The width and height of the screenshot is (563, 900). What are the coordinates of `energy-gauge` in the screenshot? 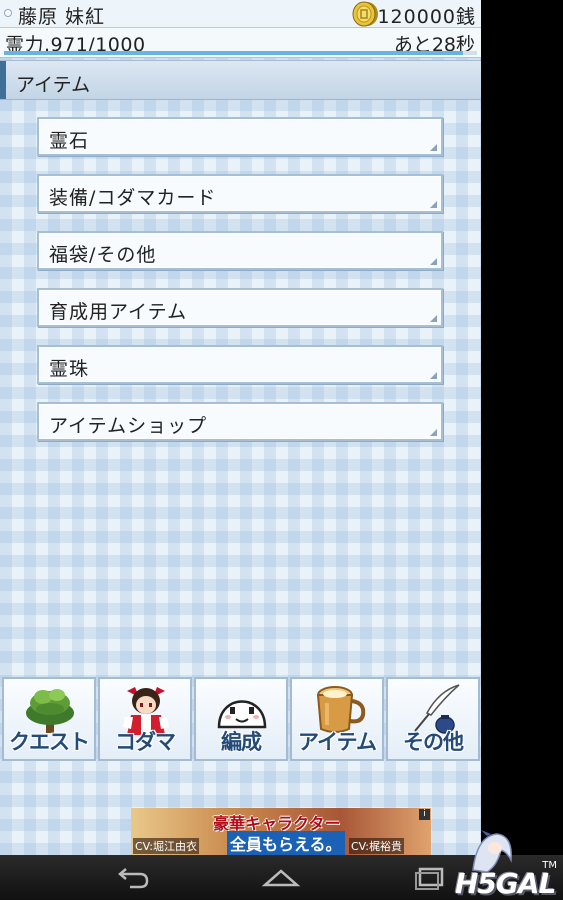 It's located at (240, 53).